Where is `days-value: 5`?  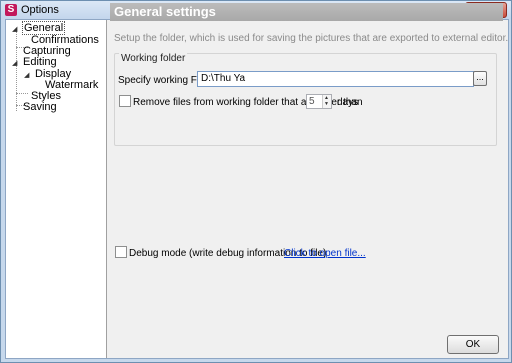
days-value: 5 is located at coordinates (312, 101).